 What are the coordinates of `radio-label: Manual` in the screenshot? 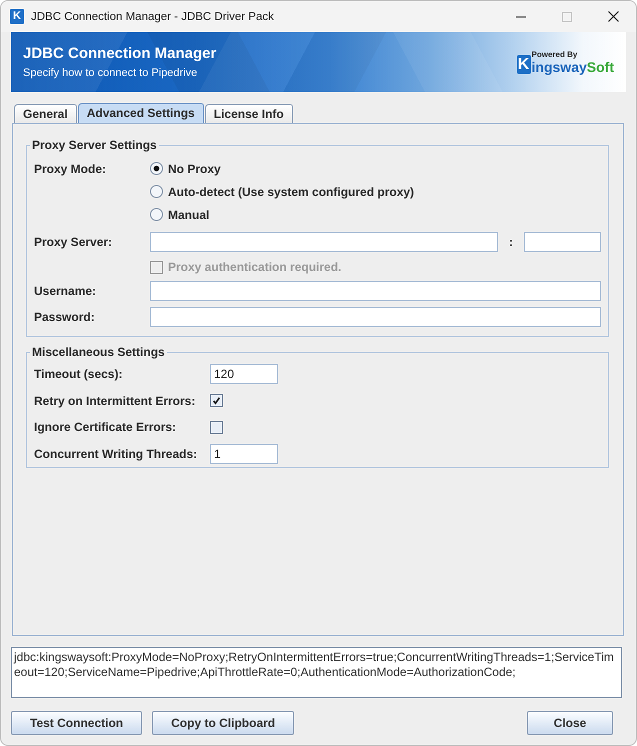 It's located at (189, 215).